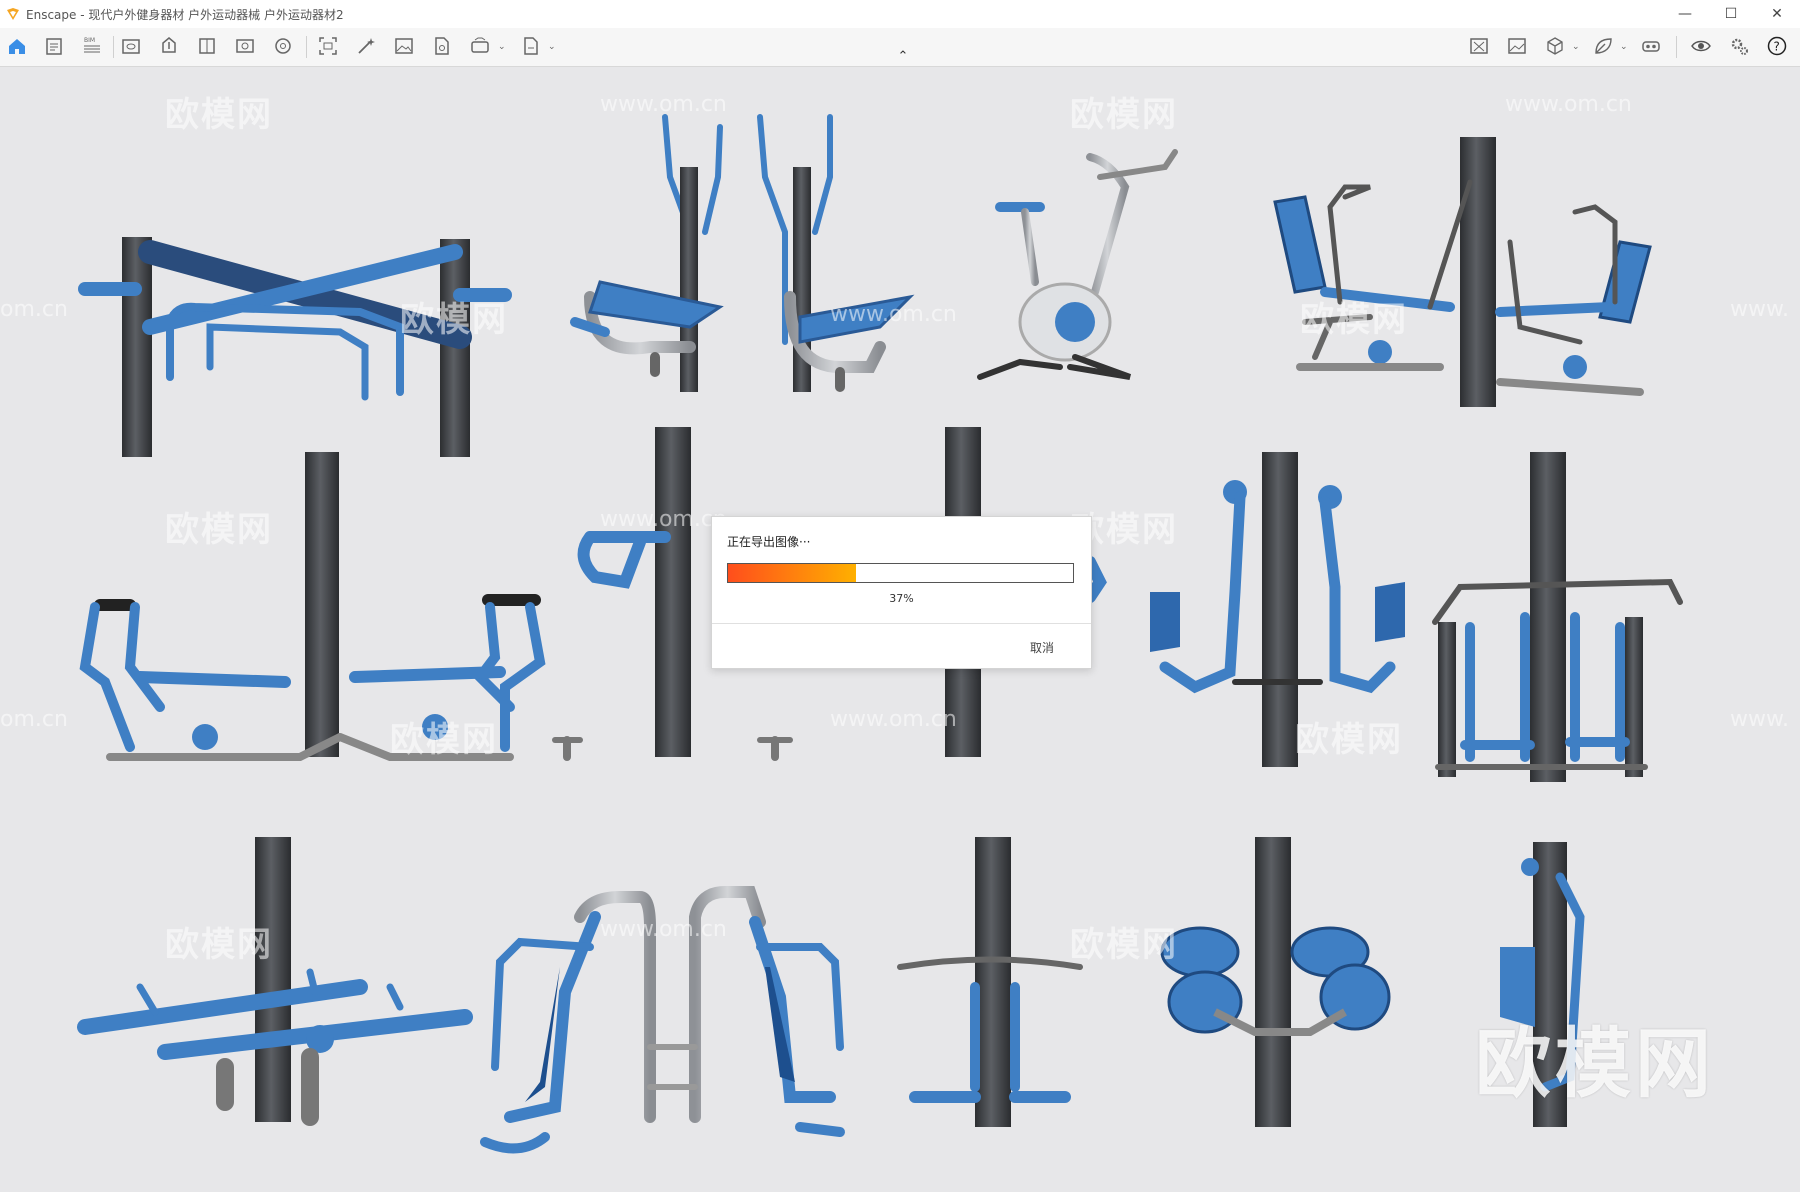  What do you see at coordinates (1595, 1063) in the screenshot?
I see `watermark-logo: 欧模网` at bounding box center [1595, 1063].